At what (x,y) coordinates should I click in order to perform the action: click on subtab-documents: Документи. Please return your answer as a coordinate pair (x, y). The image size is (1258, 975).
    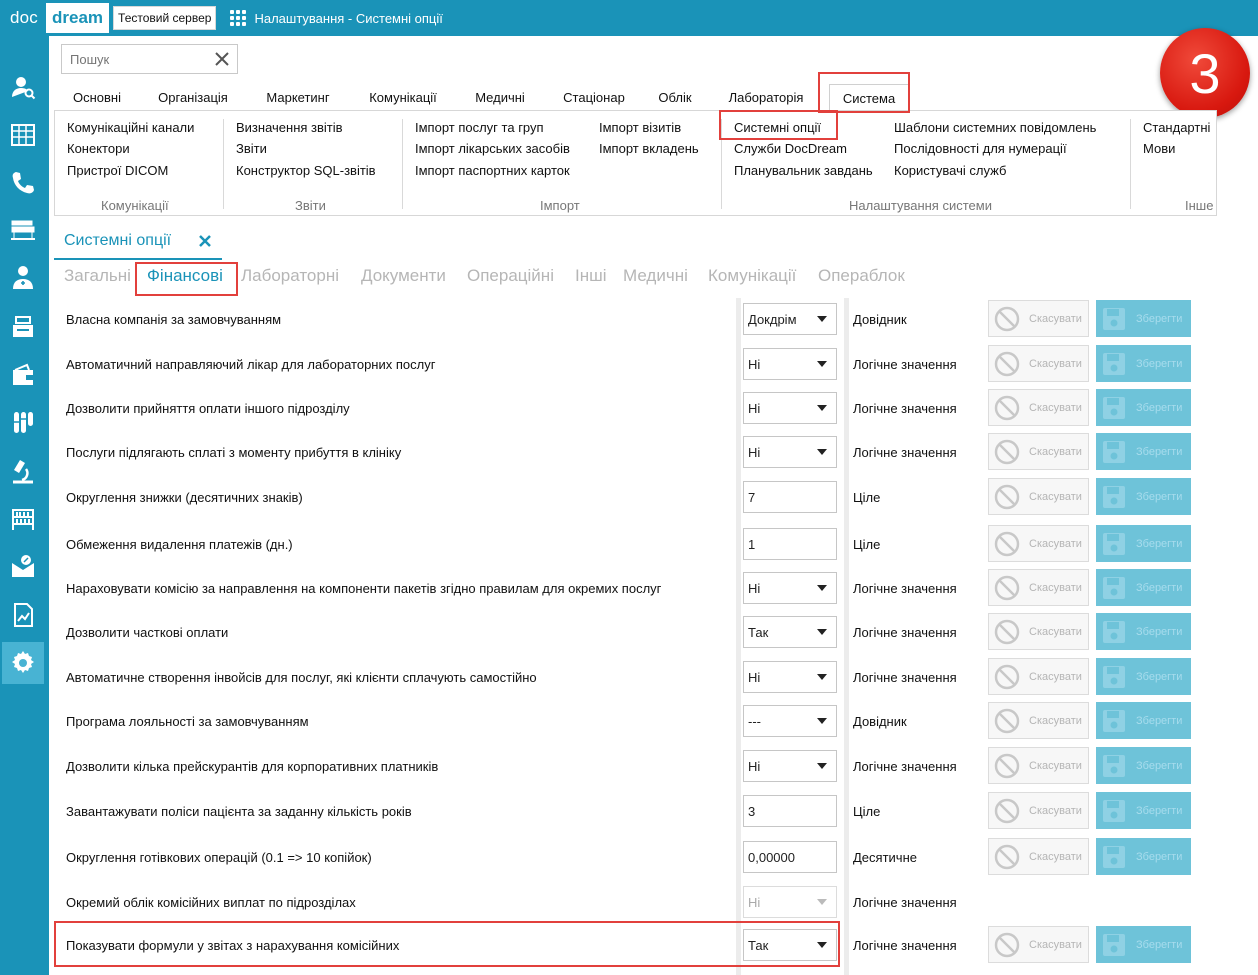
    Looking at the image, I should click on (403, 276).